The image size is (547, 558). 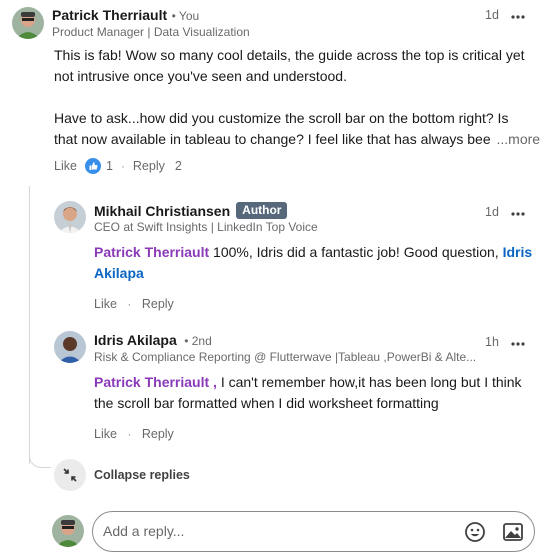 I want to click on comment-author-name: Patrick Therriault, so click(x=109, y=15).